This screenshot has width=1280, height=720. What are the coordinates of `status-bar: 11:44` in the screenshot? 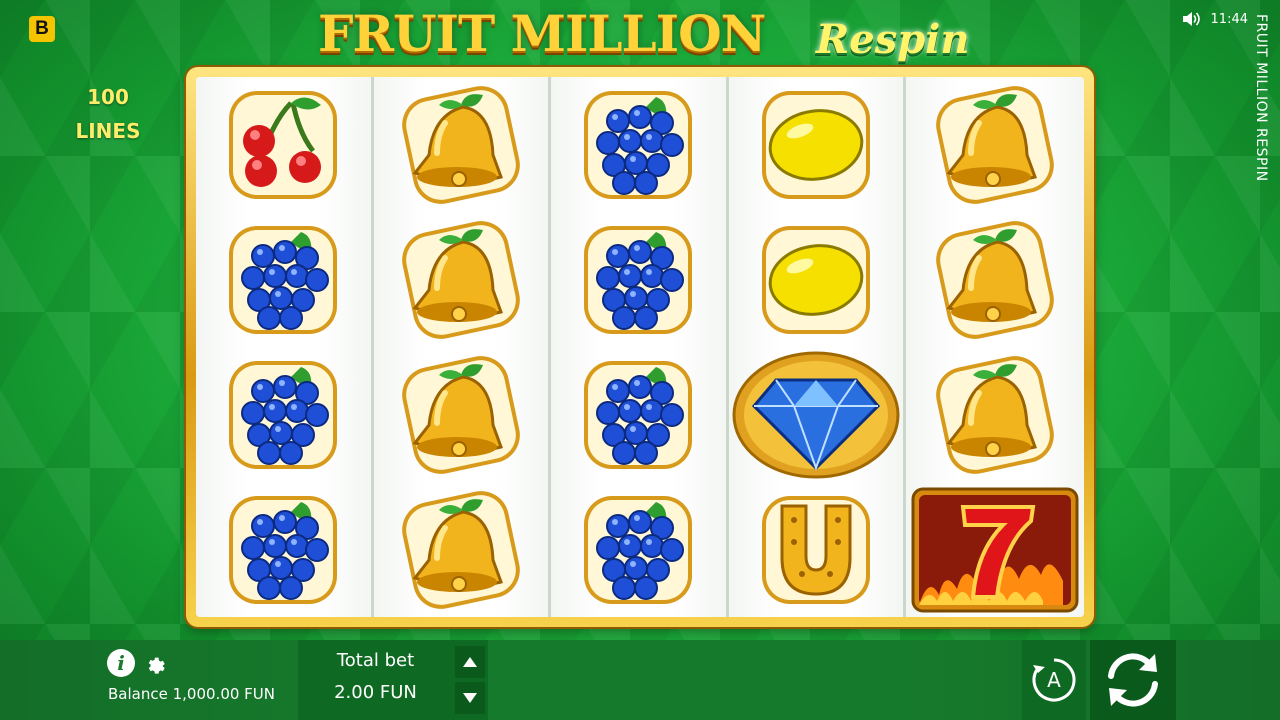 It's located at (1214, 19).